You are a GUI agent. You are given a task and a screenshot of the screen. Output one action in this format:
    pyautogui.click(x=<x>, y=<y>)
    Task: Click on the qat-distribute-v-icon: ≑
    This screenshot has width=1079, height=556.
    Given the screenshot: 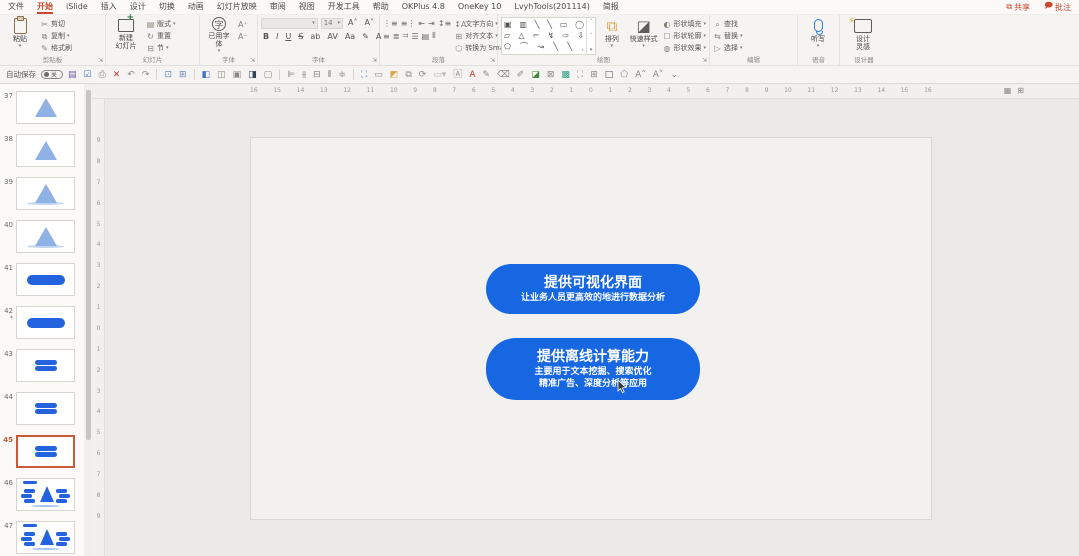 What is the action you would take?
    pyautogui.click(x=342, y=75)
    